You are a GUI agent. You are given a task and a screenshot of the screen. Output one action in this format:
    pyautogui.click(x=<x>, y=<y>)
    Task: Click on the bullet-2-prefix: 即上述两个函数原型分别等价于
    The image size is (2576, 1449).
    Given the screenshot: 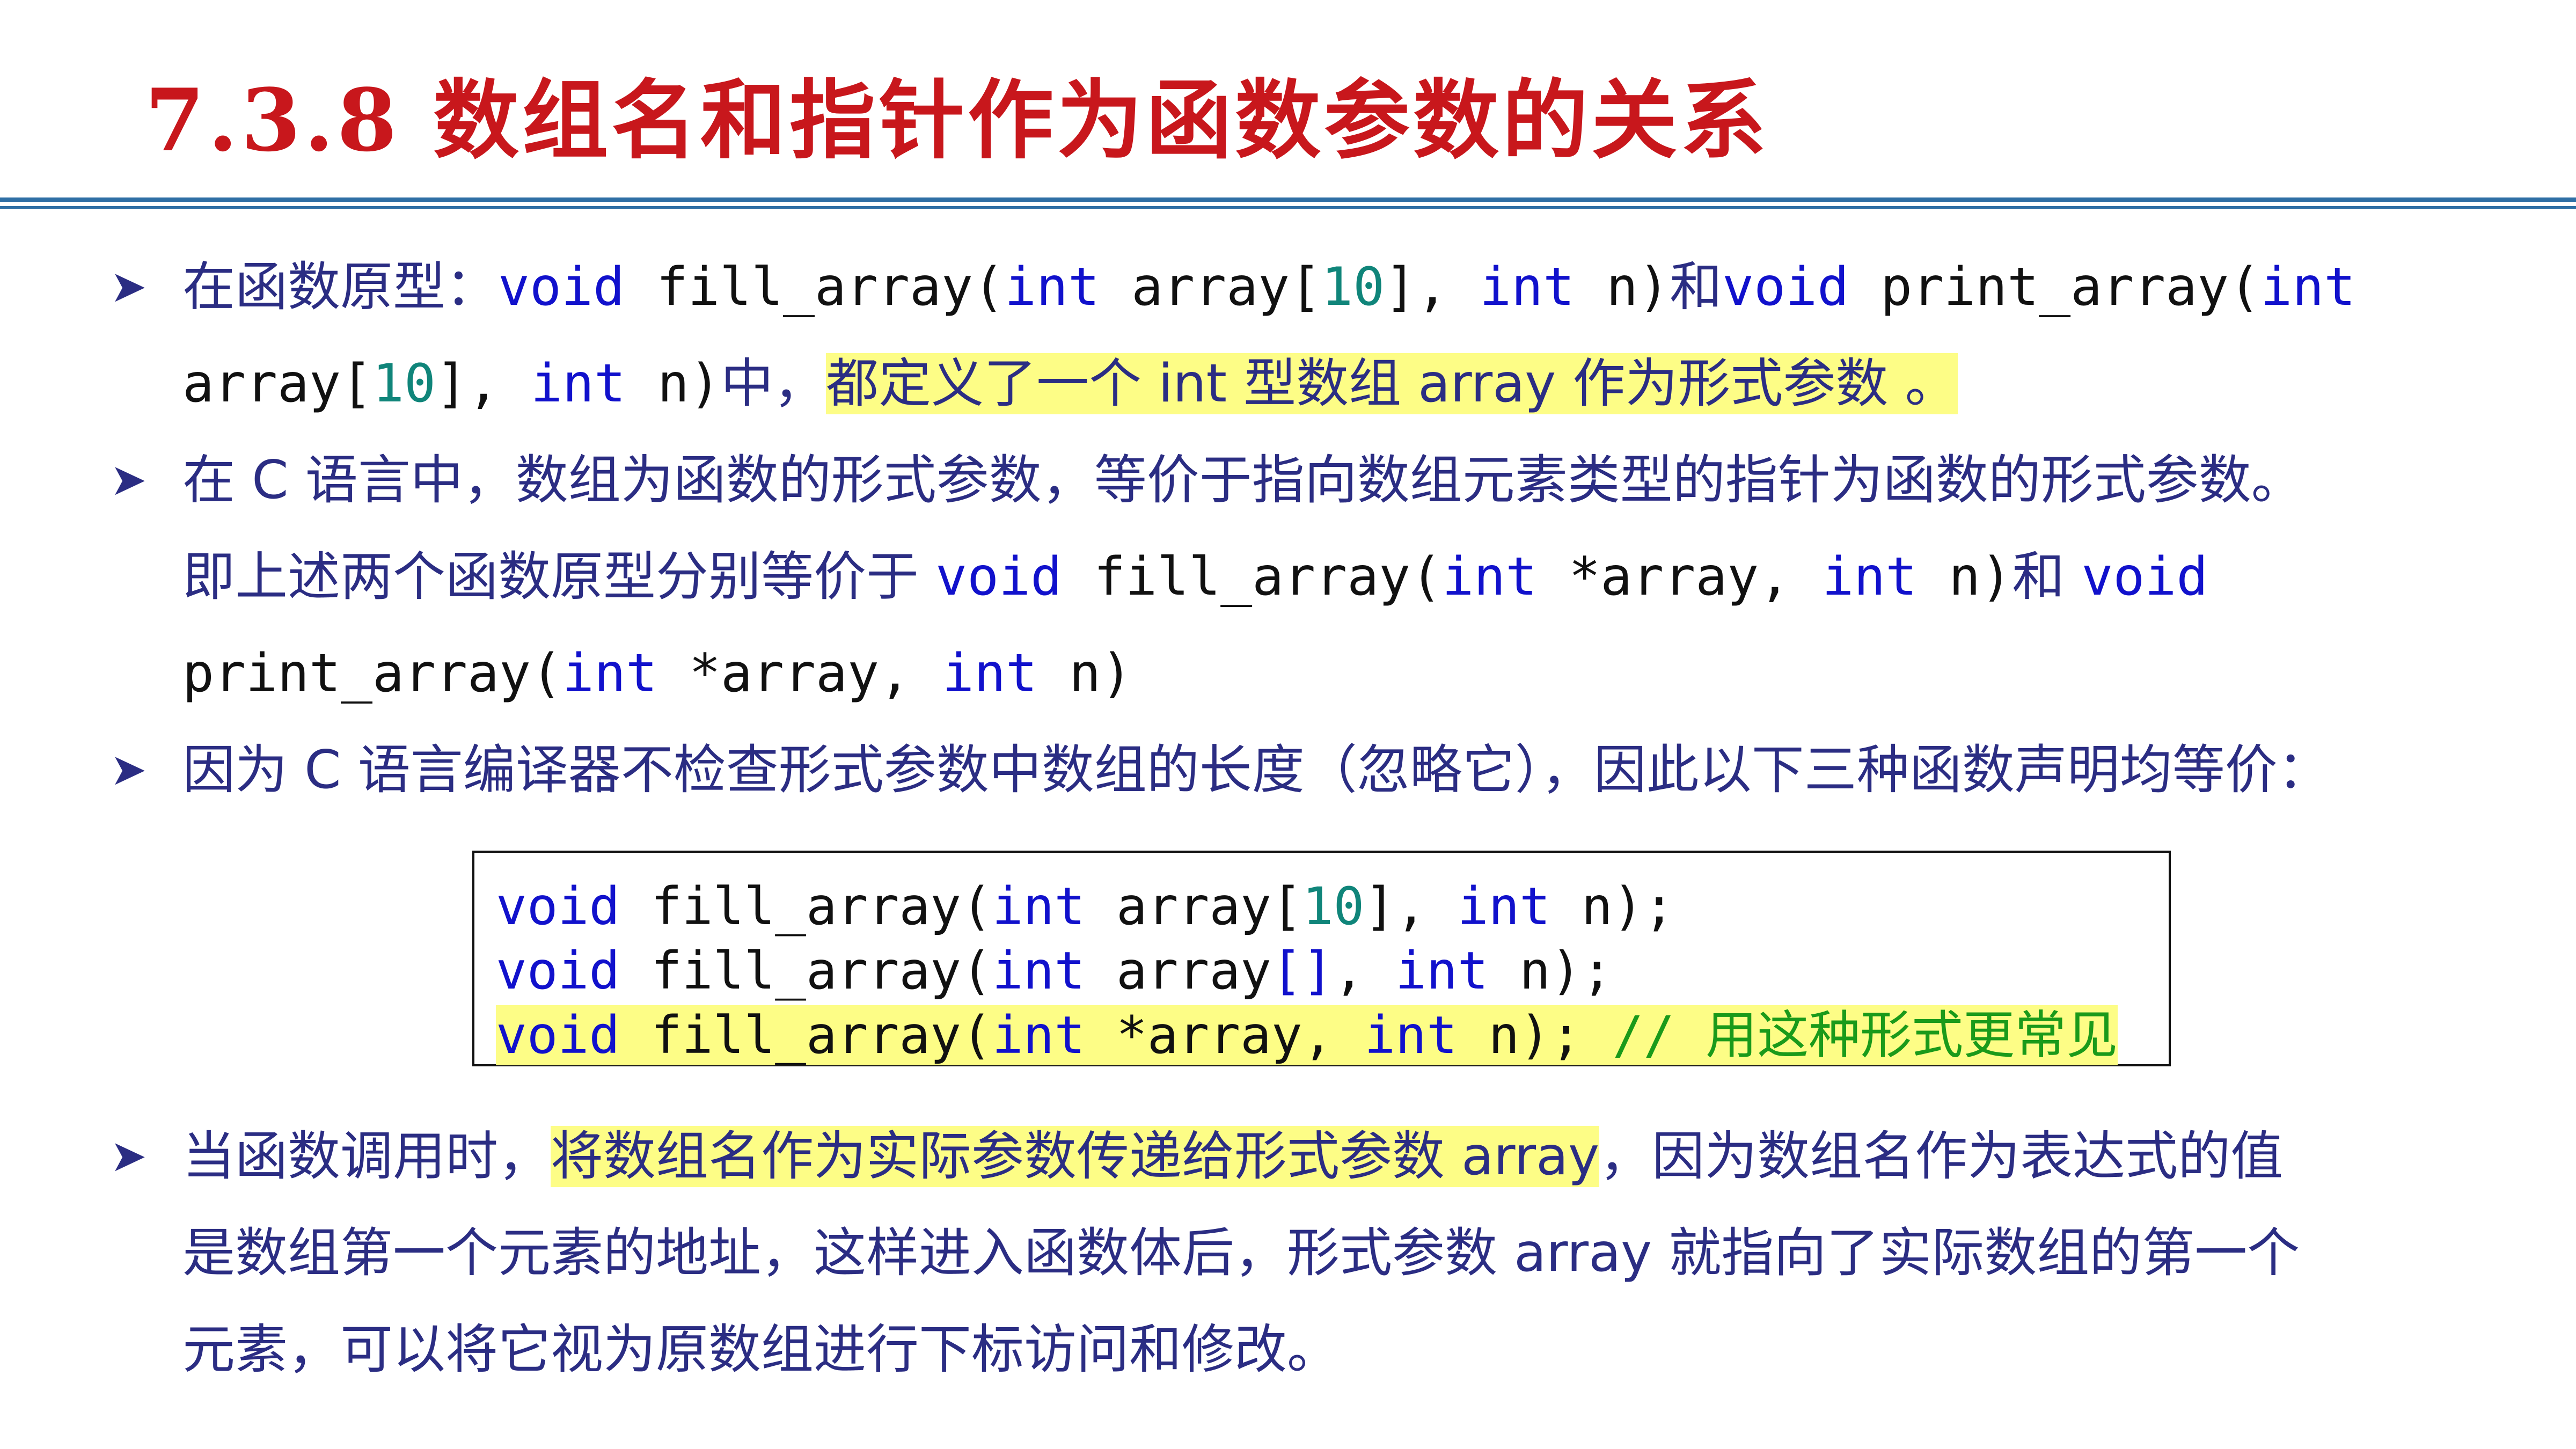 What is the action you would take?
    pyautogui.click(x=559, y=577)
    